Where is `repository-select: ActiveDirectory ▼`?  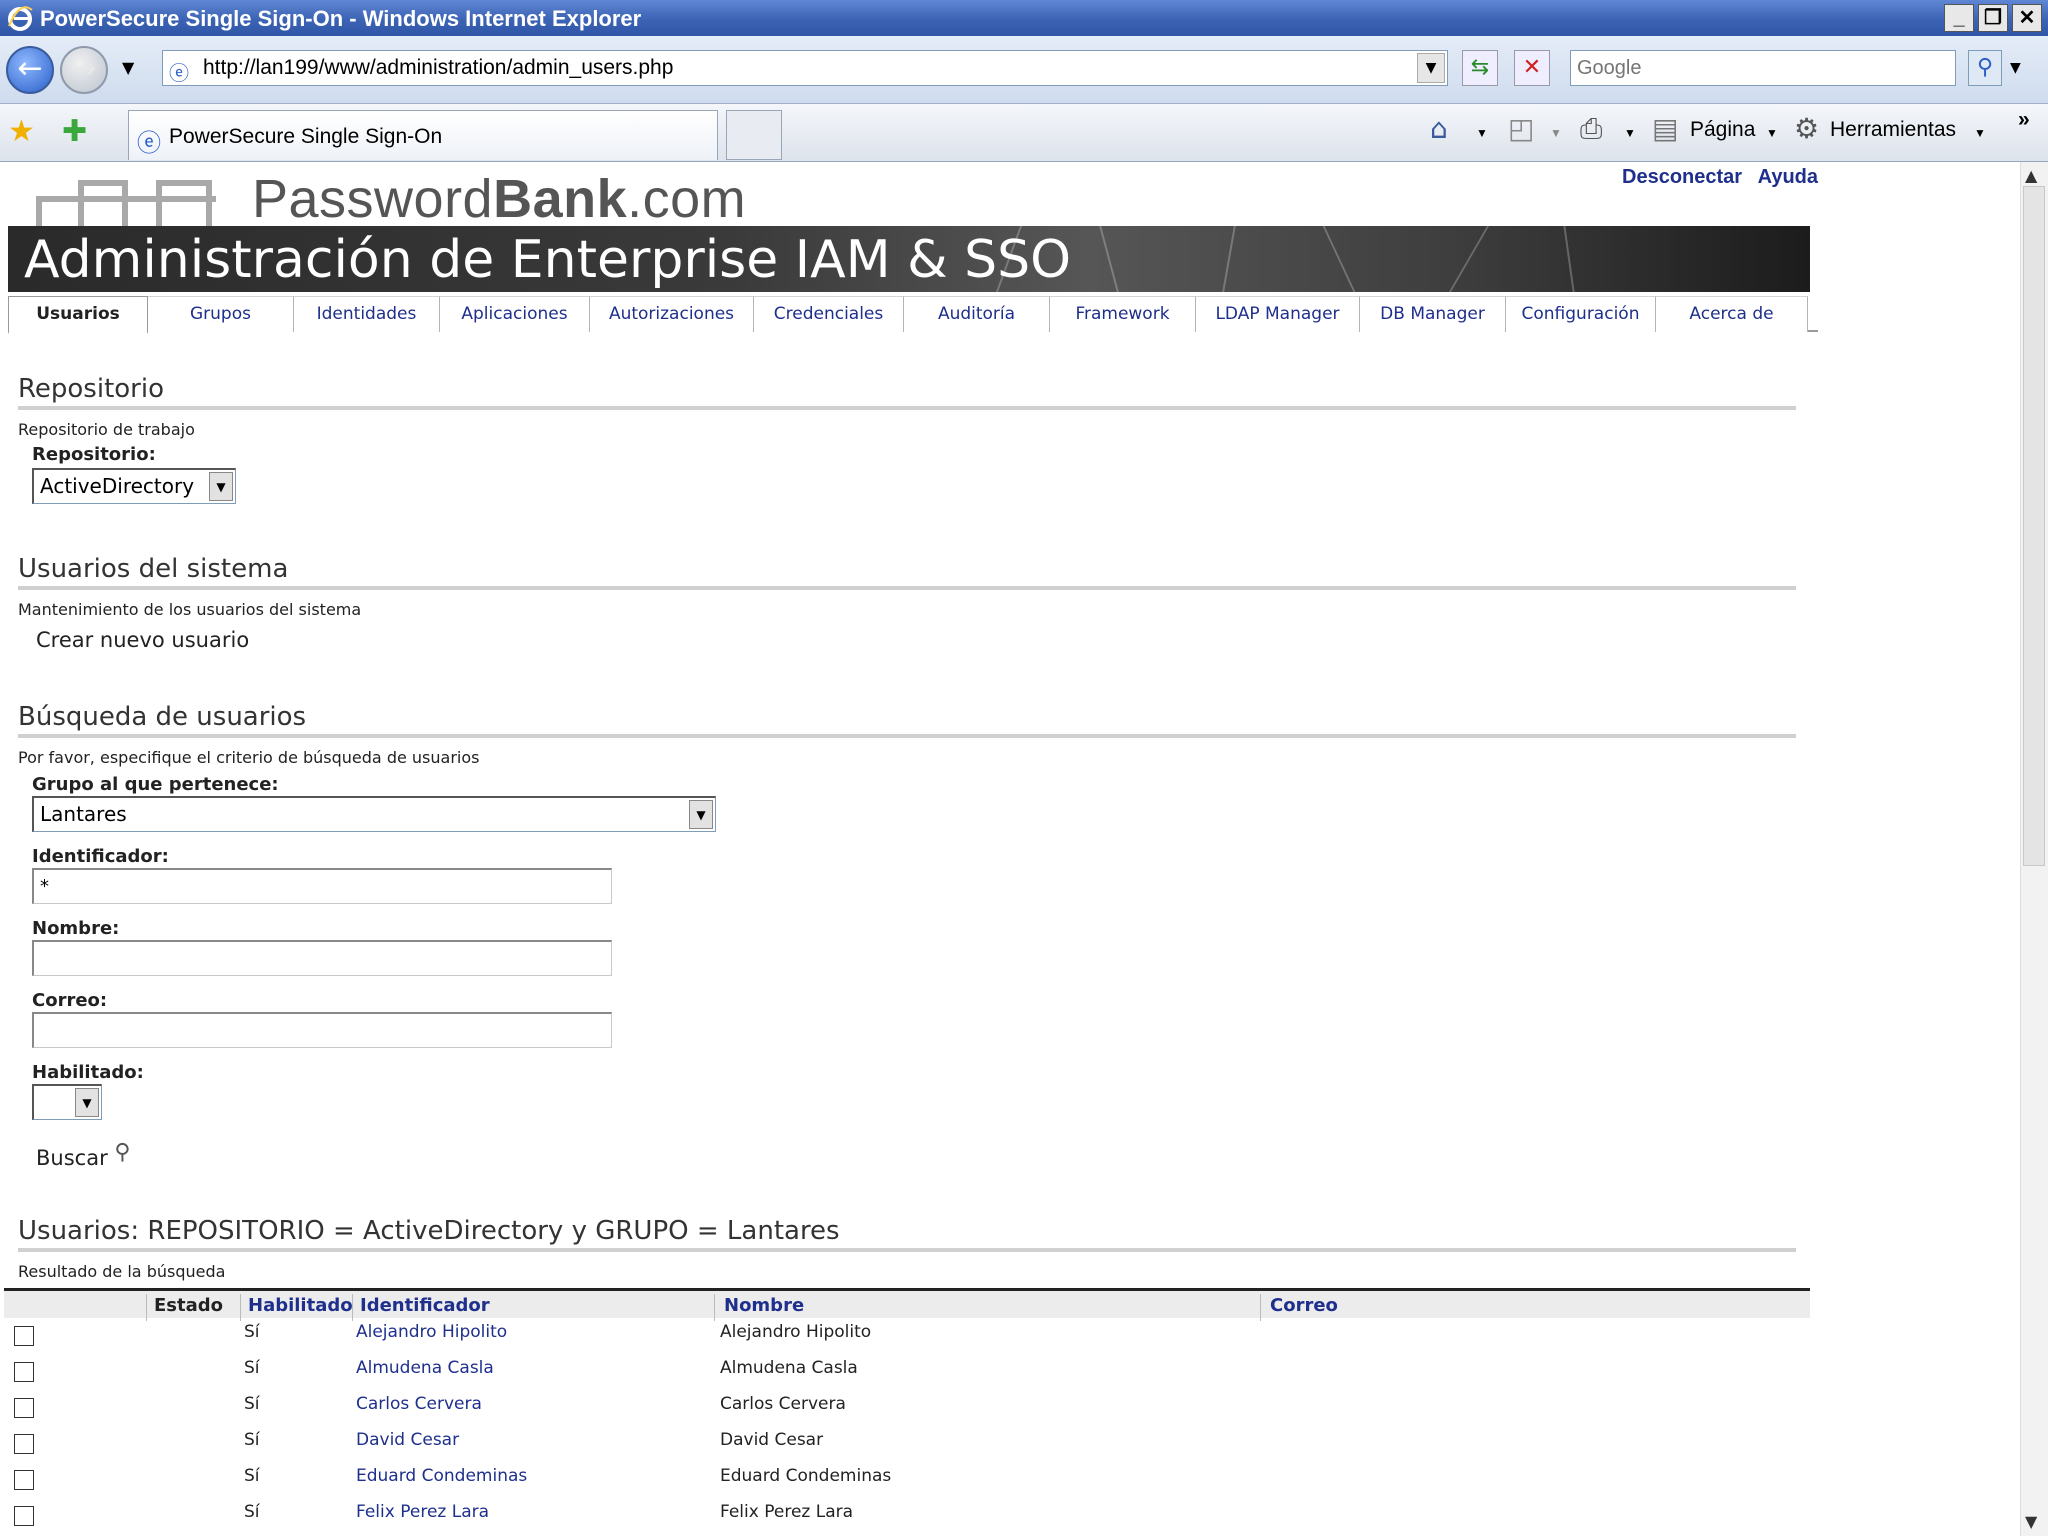 repository-select: ActiveDirectory ▼ is located at coordinates (134, 486).